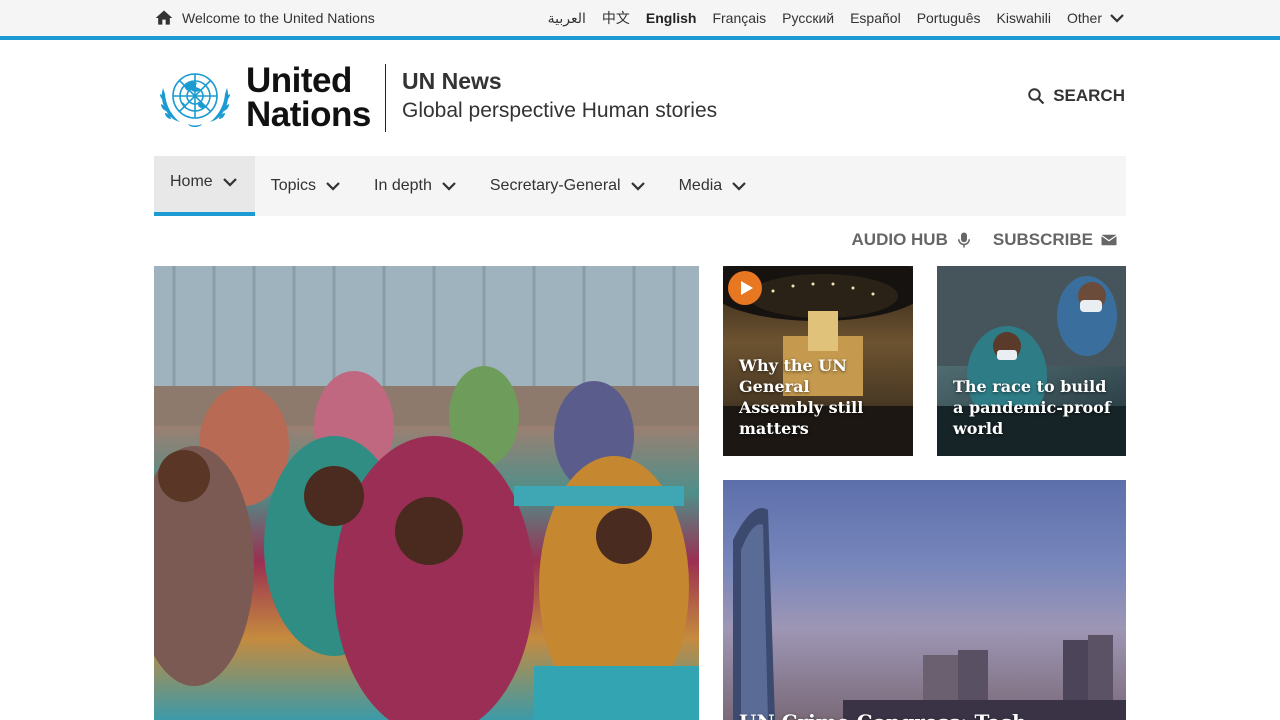 The image size is (1280, 720). I want to click on nav-item-media: Media, so click(714, 186).